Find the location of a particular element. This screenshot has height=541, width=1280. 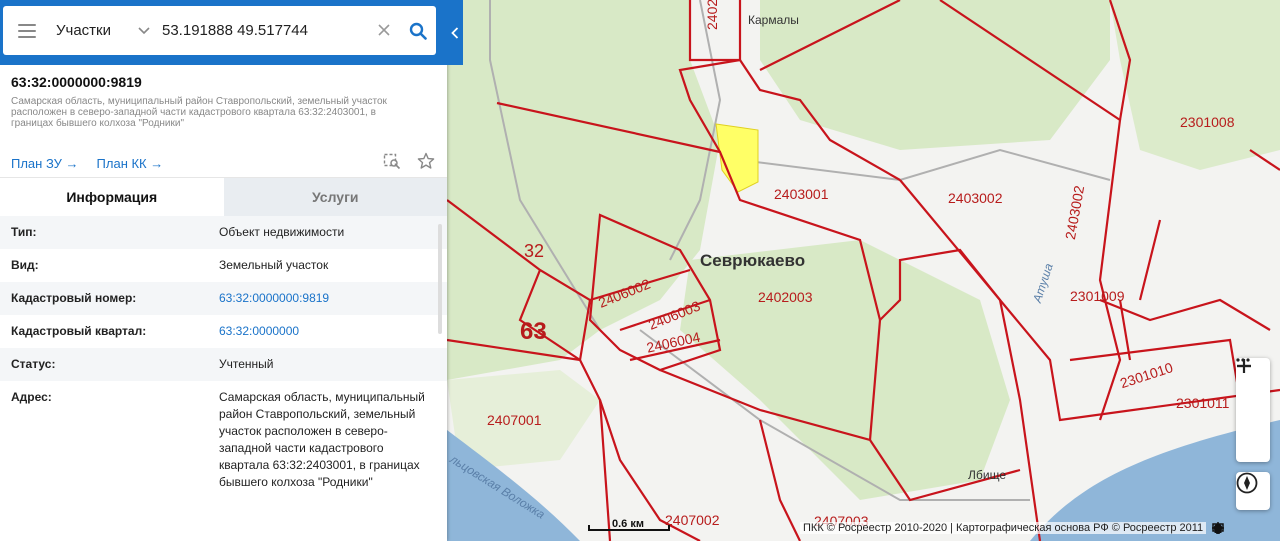

info-row-kind: Вид: Земельный участок is located at coordinates (223, 265).